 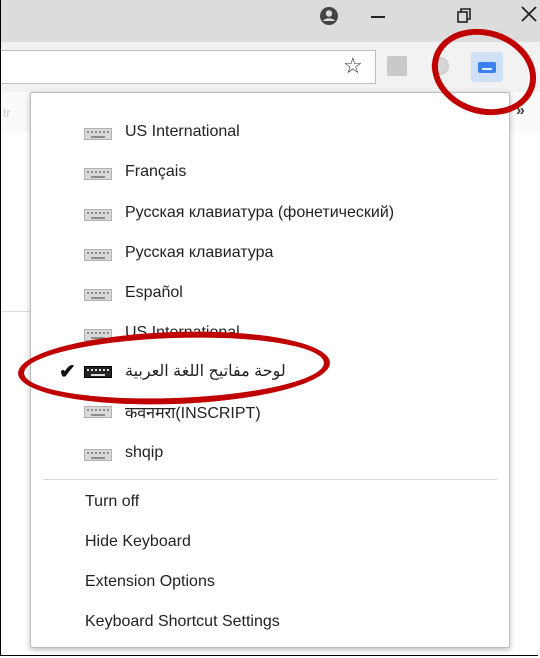 I want to click on layout-label: لوحة مفاتيح اللغة العربية, so click(x=205, y=371).